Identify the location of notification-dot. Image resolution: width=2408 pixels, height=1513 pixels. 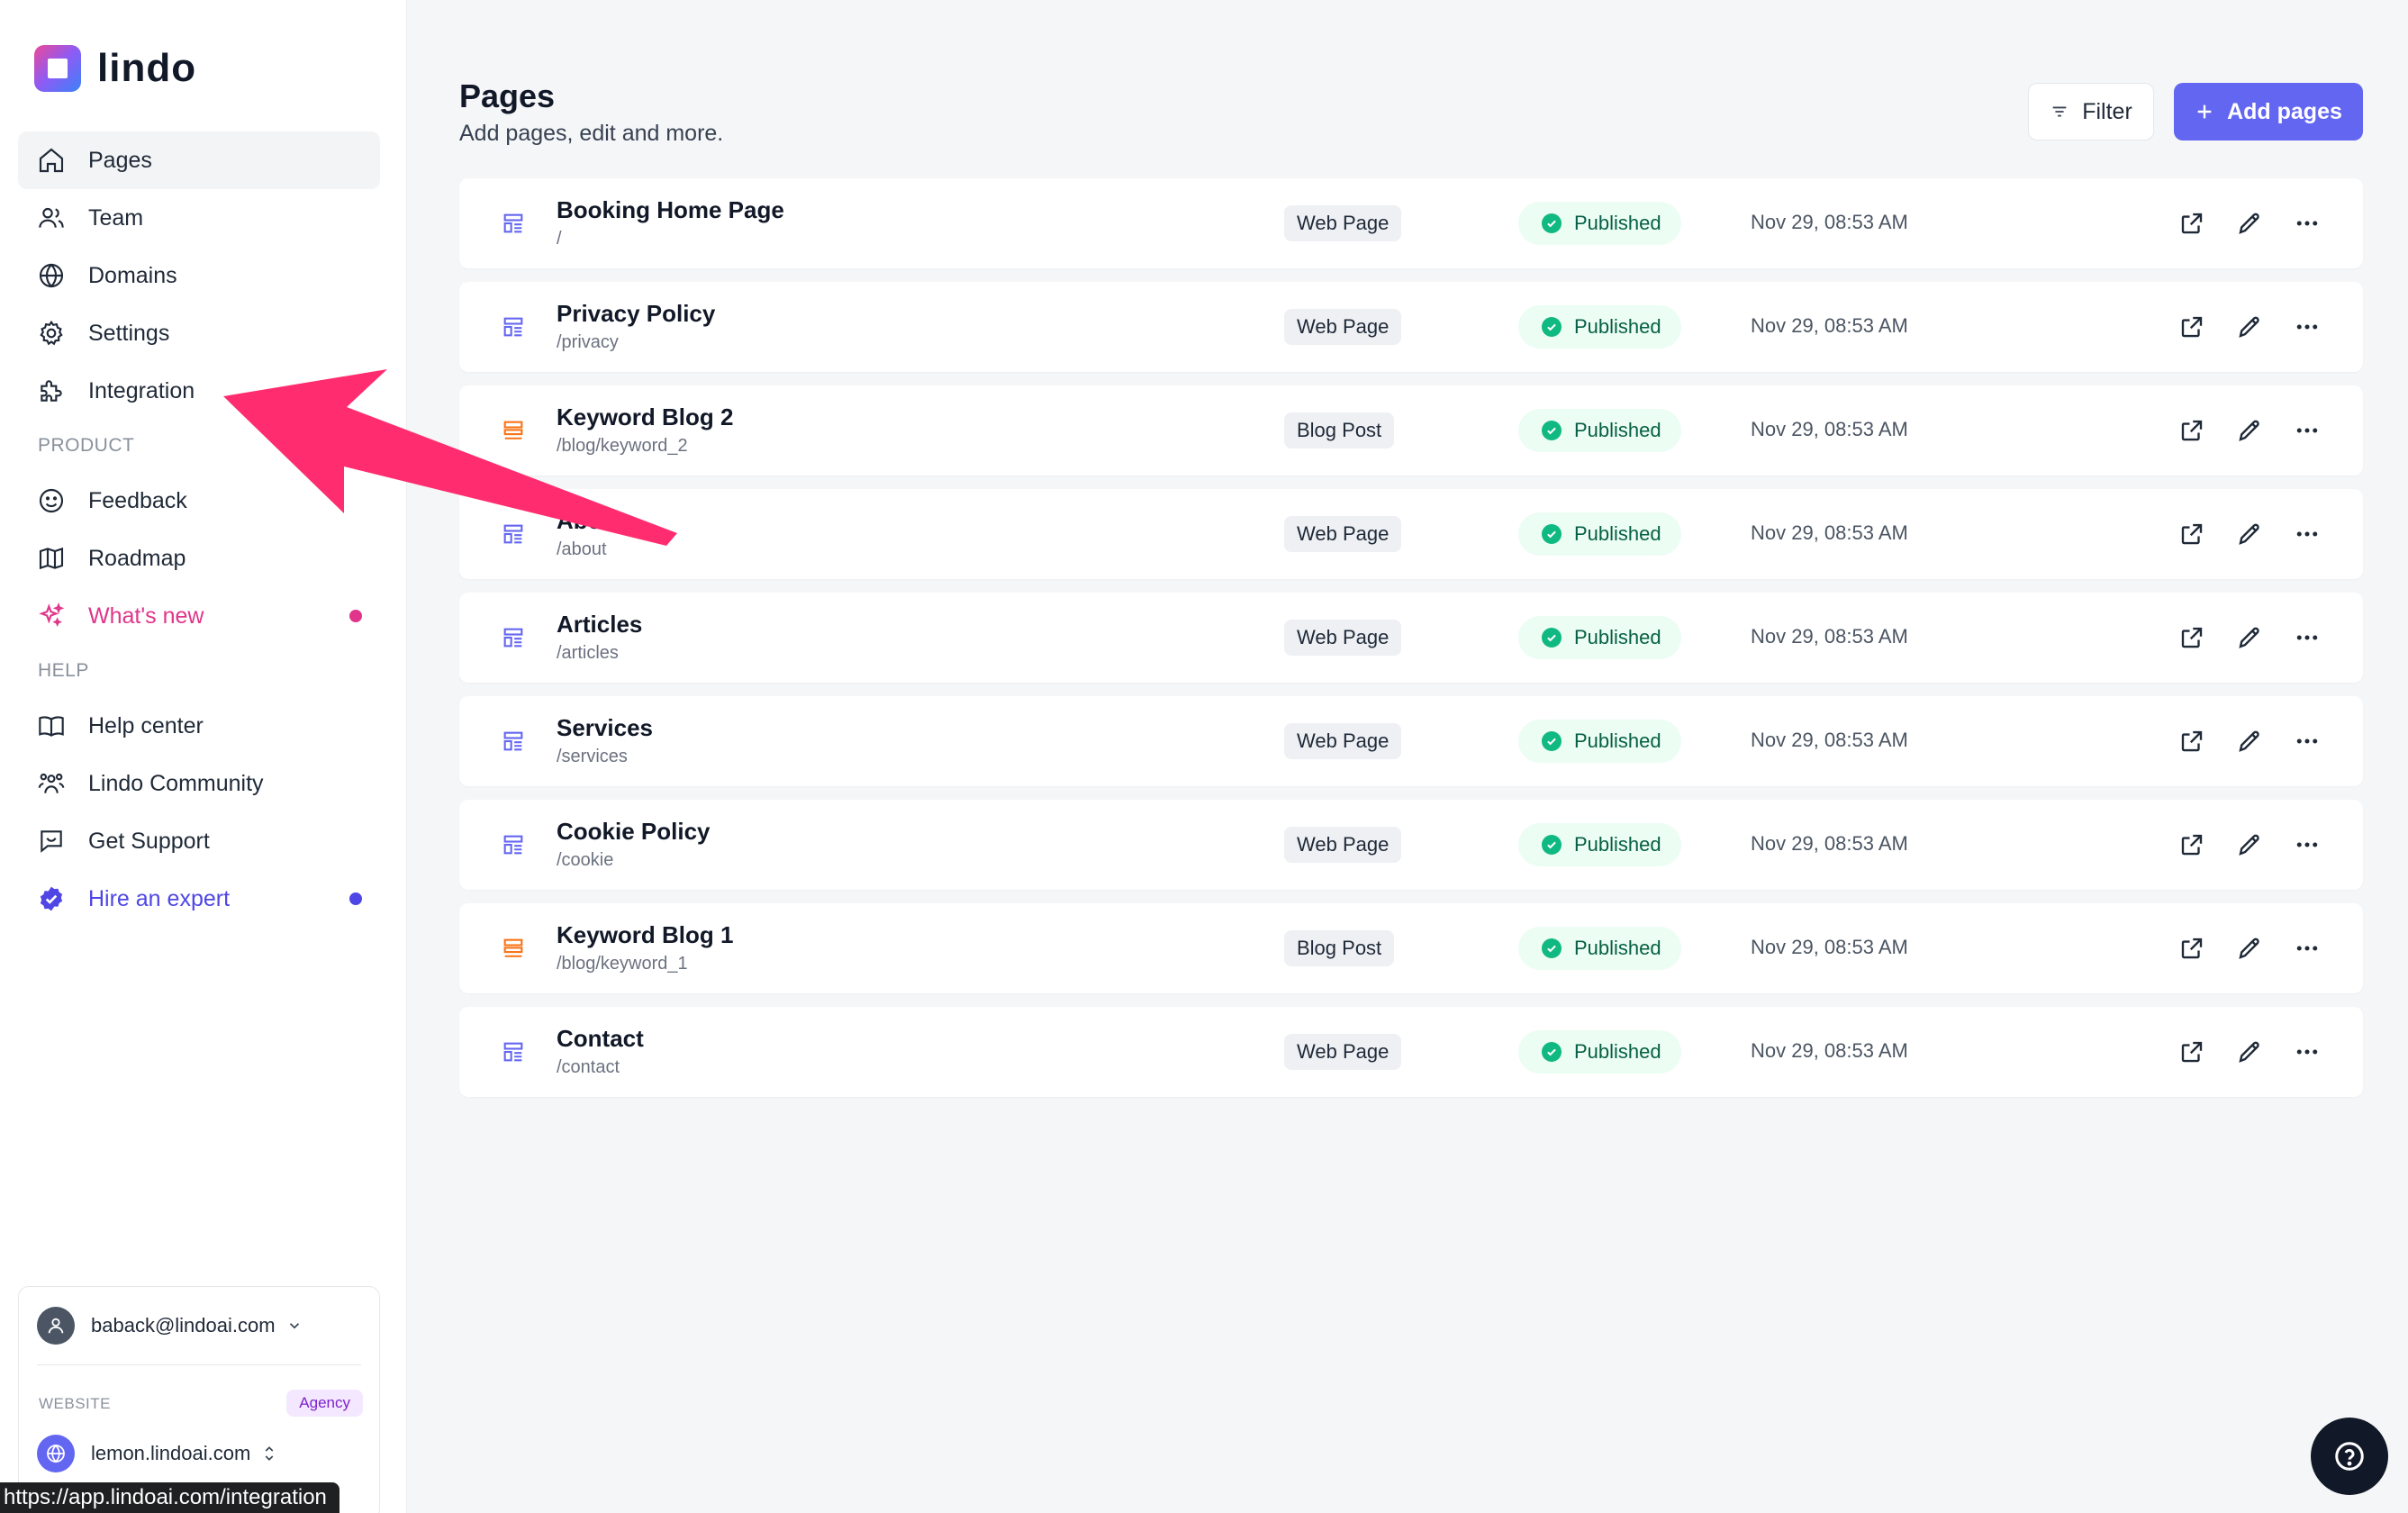
(355, 899).